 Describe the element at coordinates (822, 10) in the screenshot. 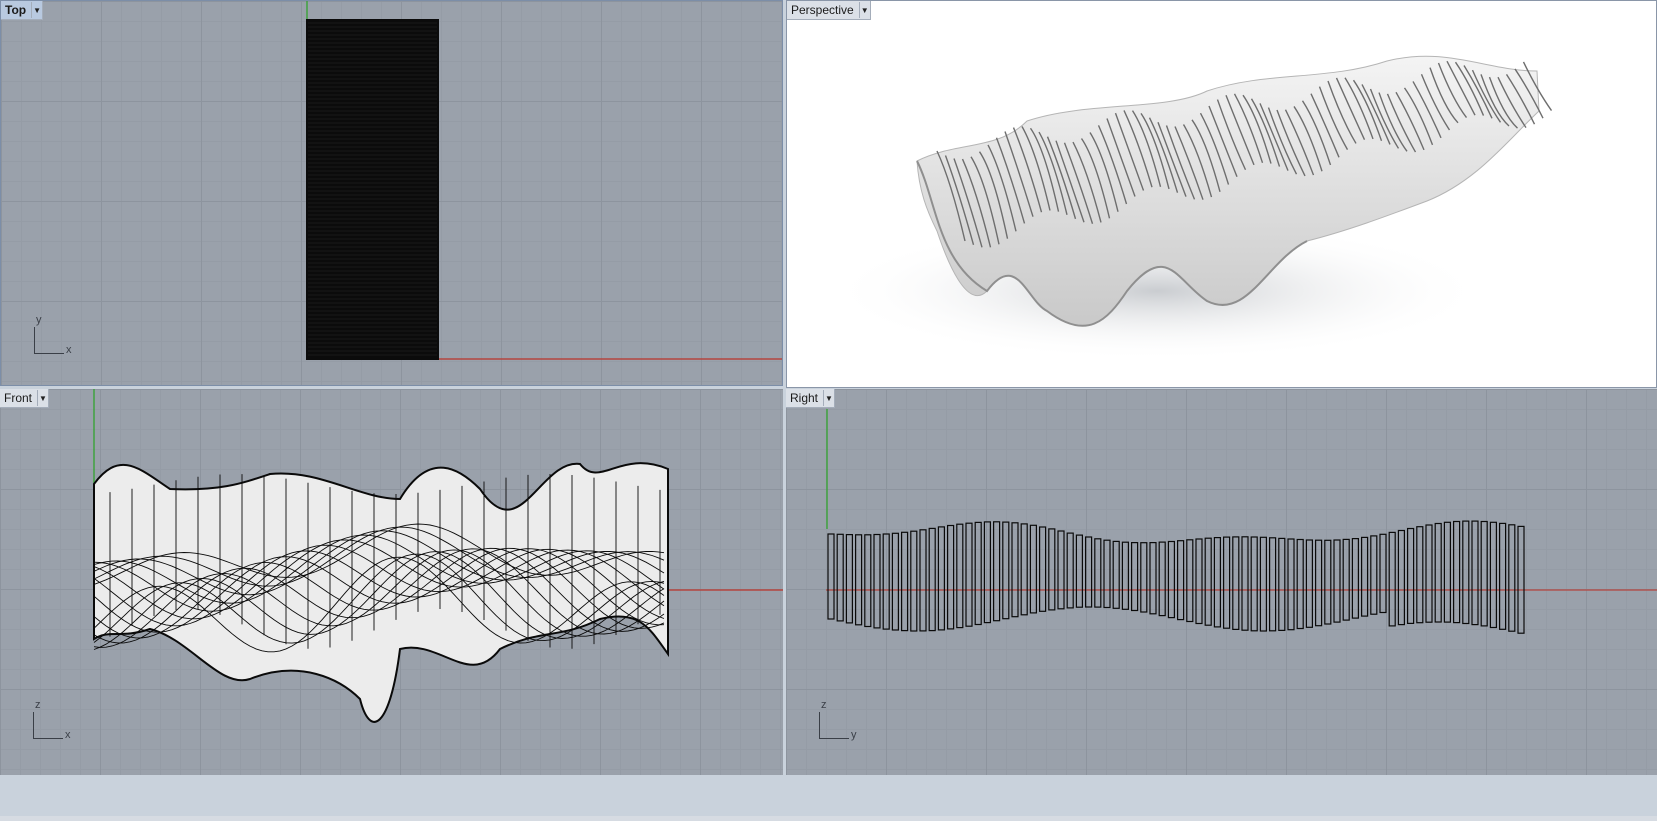

I see `viewport-title: Perspective` at that location.